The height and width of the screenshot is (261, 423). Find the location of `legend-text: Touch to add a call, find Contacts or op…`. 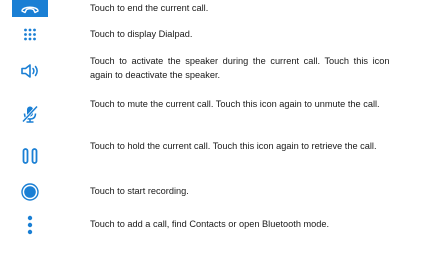

legend-text: Touch to add a call, find Contacts or op… is located at coordinates (210, 224).